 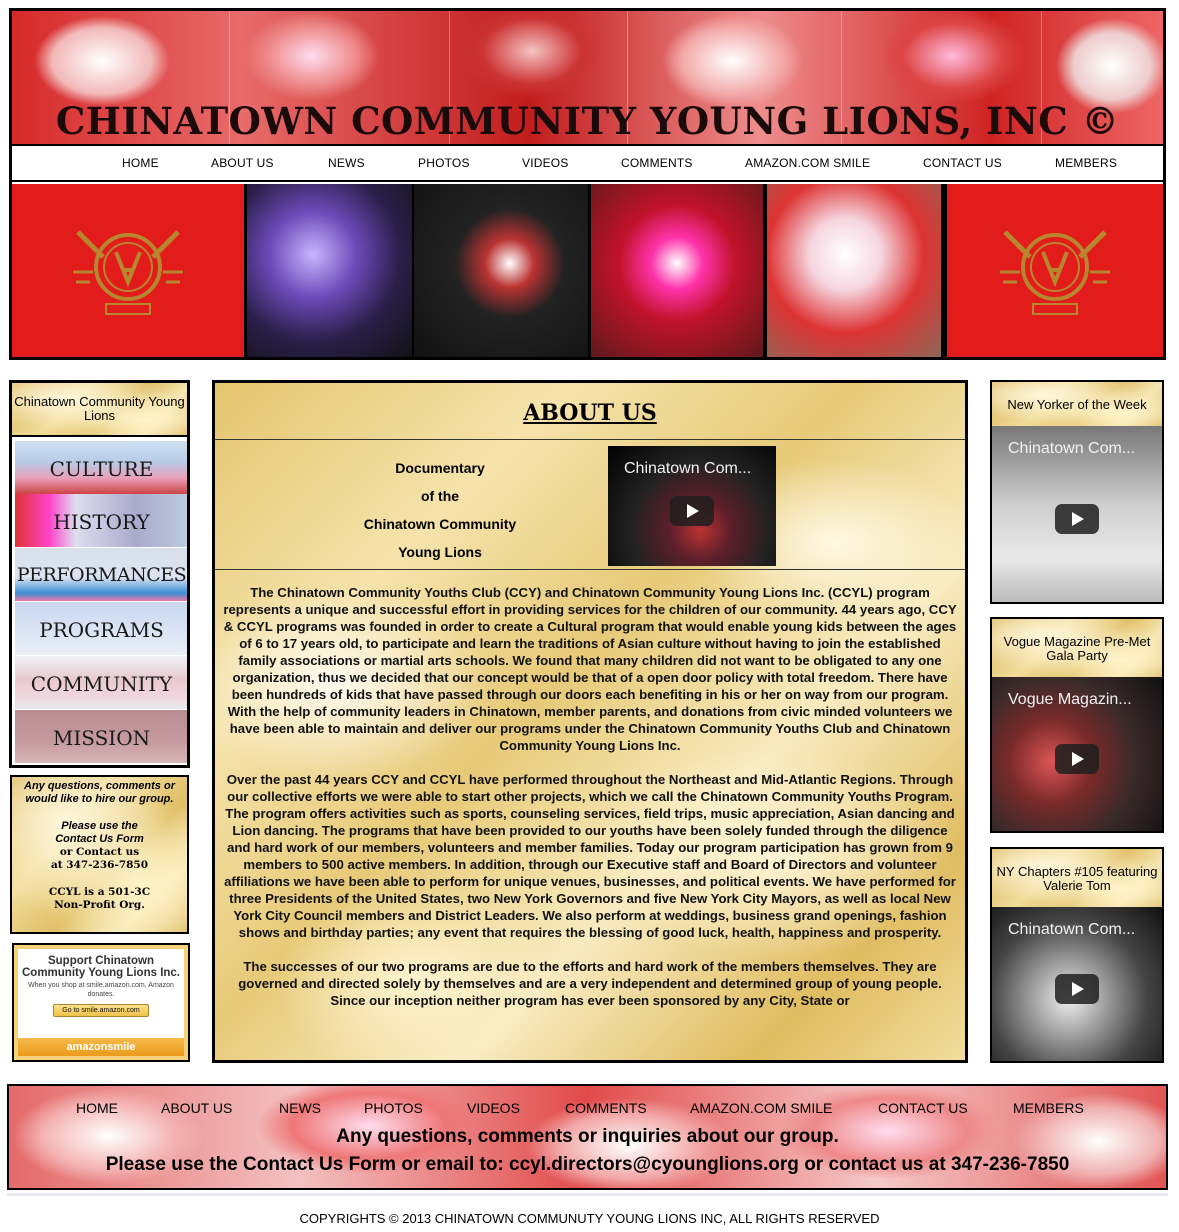 What do you see at coordinates (587, 77) in the screenshot?
I see `header-banner: CHINATOWN COMMUNITY YOUNG LIONS, INC ©` at bounding box center [587, 77].